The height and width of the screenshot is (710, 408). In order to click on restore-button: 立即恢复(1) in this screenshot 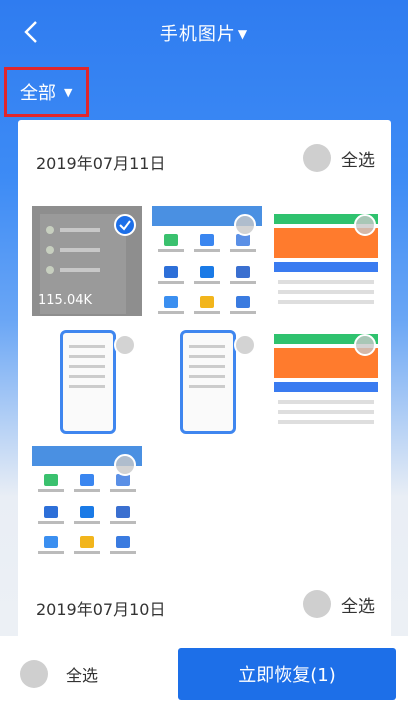, I will do `click(287, 674)`.